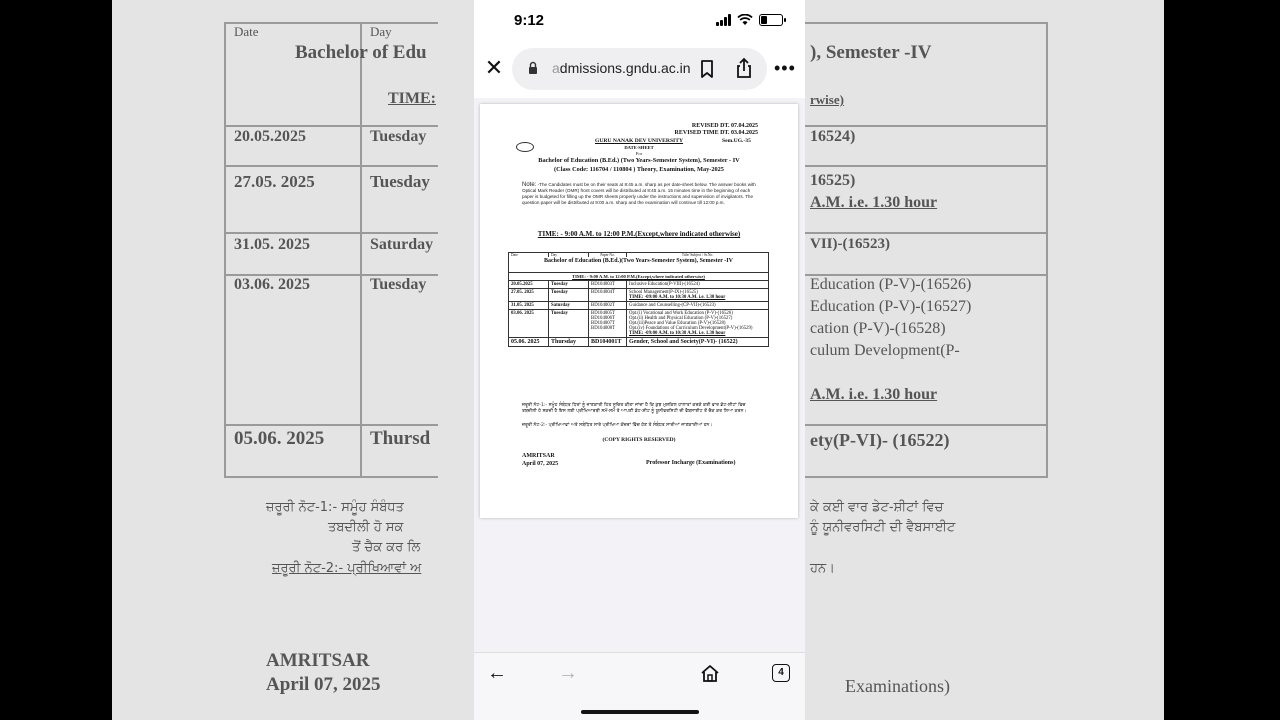 The width and height of the screenshot is (1280, 720). I want to click on browser-address-bar: ✕ admissions.gndu.ac.in •••, so click(639, 71).